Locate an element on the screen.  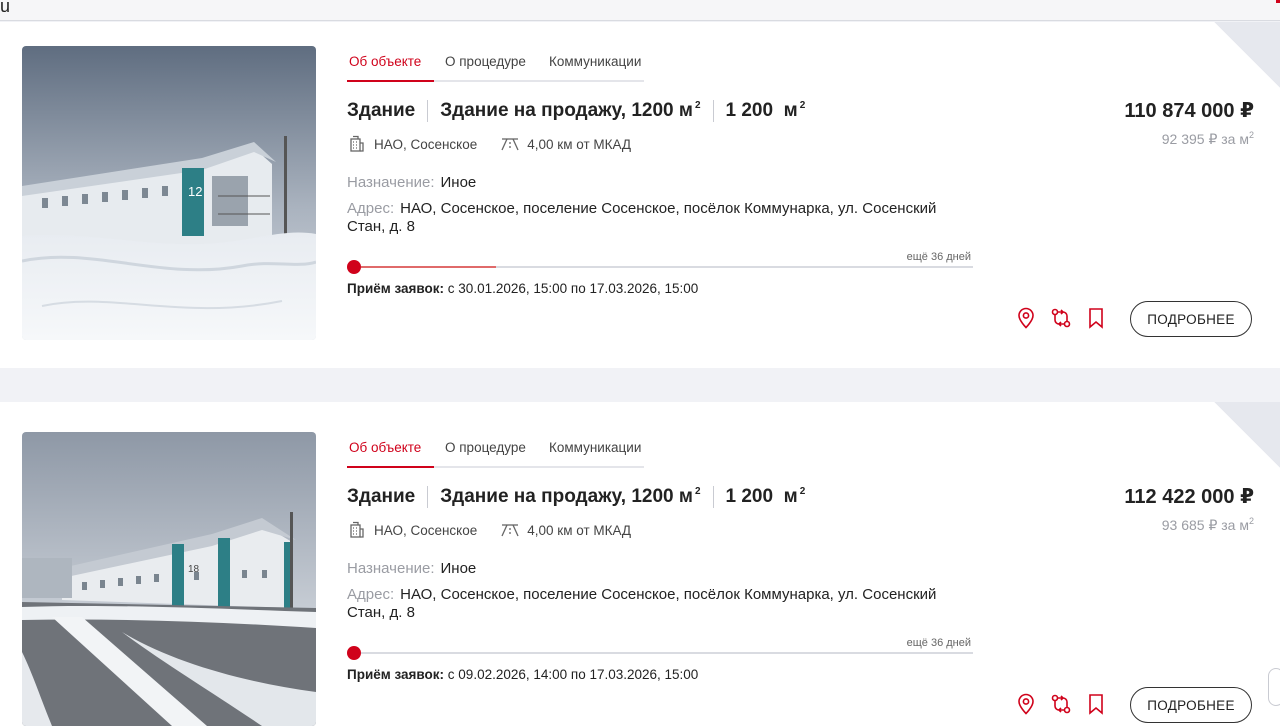
browser-top-strip: u is located at coordinates (640, 10).